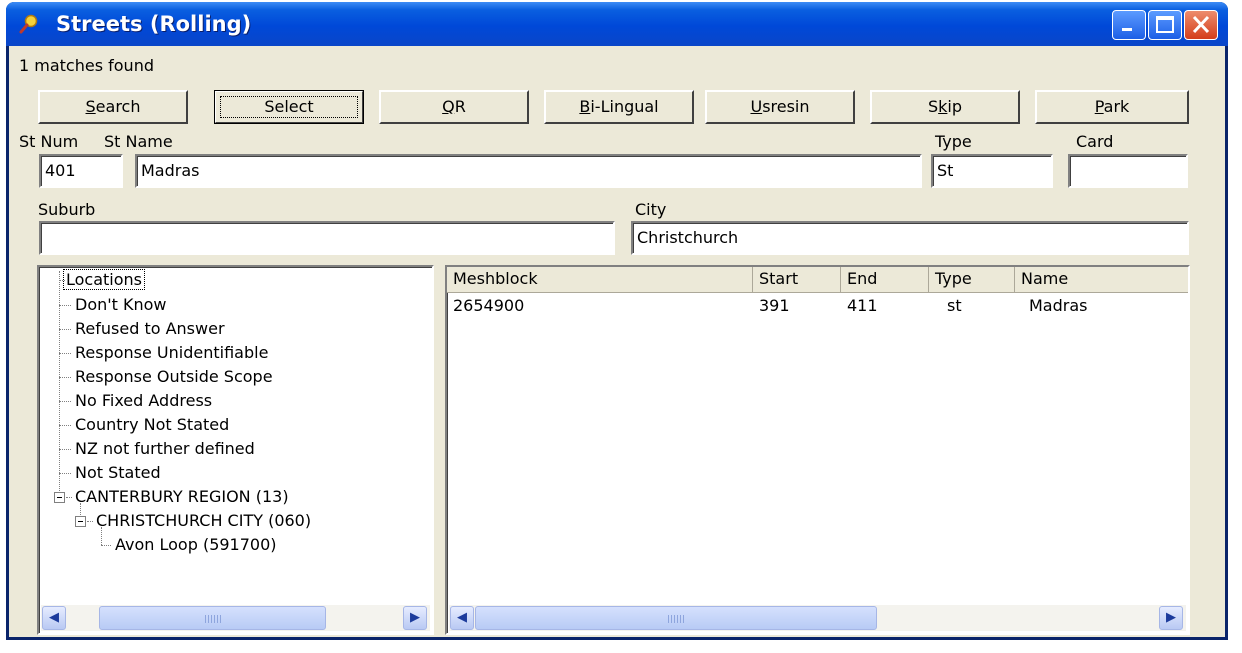 The width and height of the screenshot is (1242, 653). I want to click on tree-item-avon-loop: Avon Loop (591700), so click(196, 544).